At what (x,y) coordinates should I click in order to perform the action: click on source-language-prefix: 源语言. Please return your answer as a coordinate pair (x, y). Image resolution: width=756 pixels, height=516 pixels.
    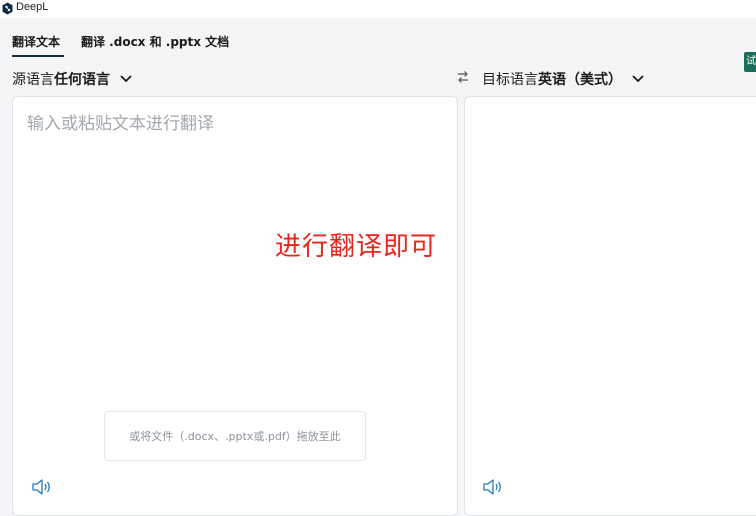
    Looking at the image, I should click on (33, 80).